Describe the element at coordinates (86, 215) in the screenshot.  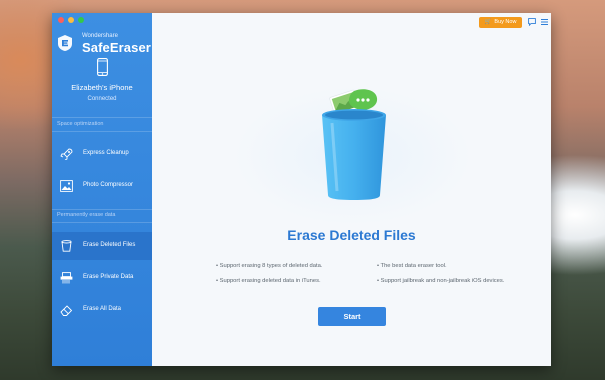
I see `section-label-permanently-erase-data: Permanently erase data` at that location.